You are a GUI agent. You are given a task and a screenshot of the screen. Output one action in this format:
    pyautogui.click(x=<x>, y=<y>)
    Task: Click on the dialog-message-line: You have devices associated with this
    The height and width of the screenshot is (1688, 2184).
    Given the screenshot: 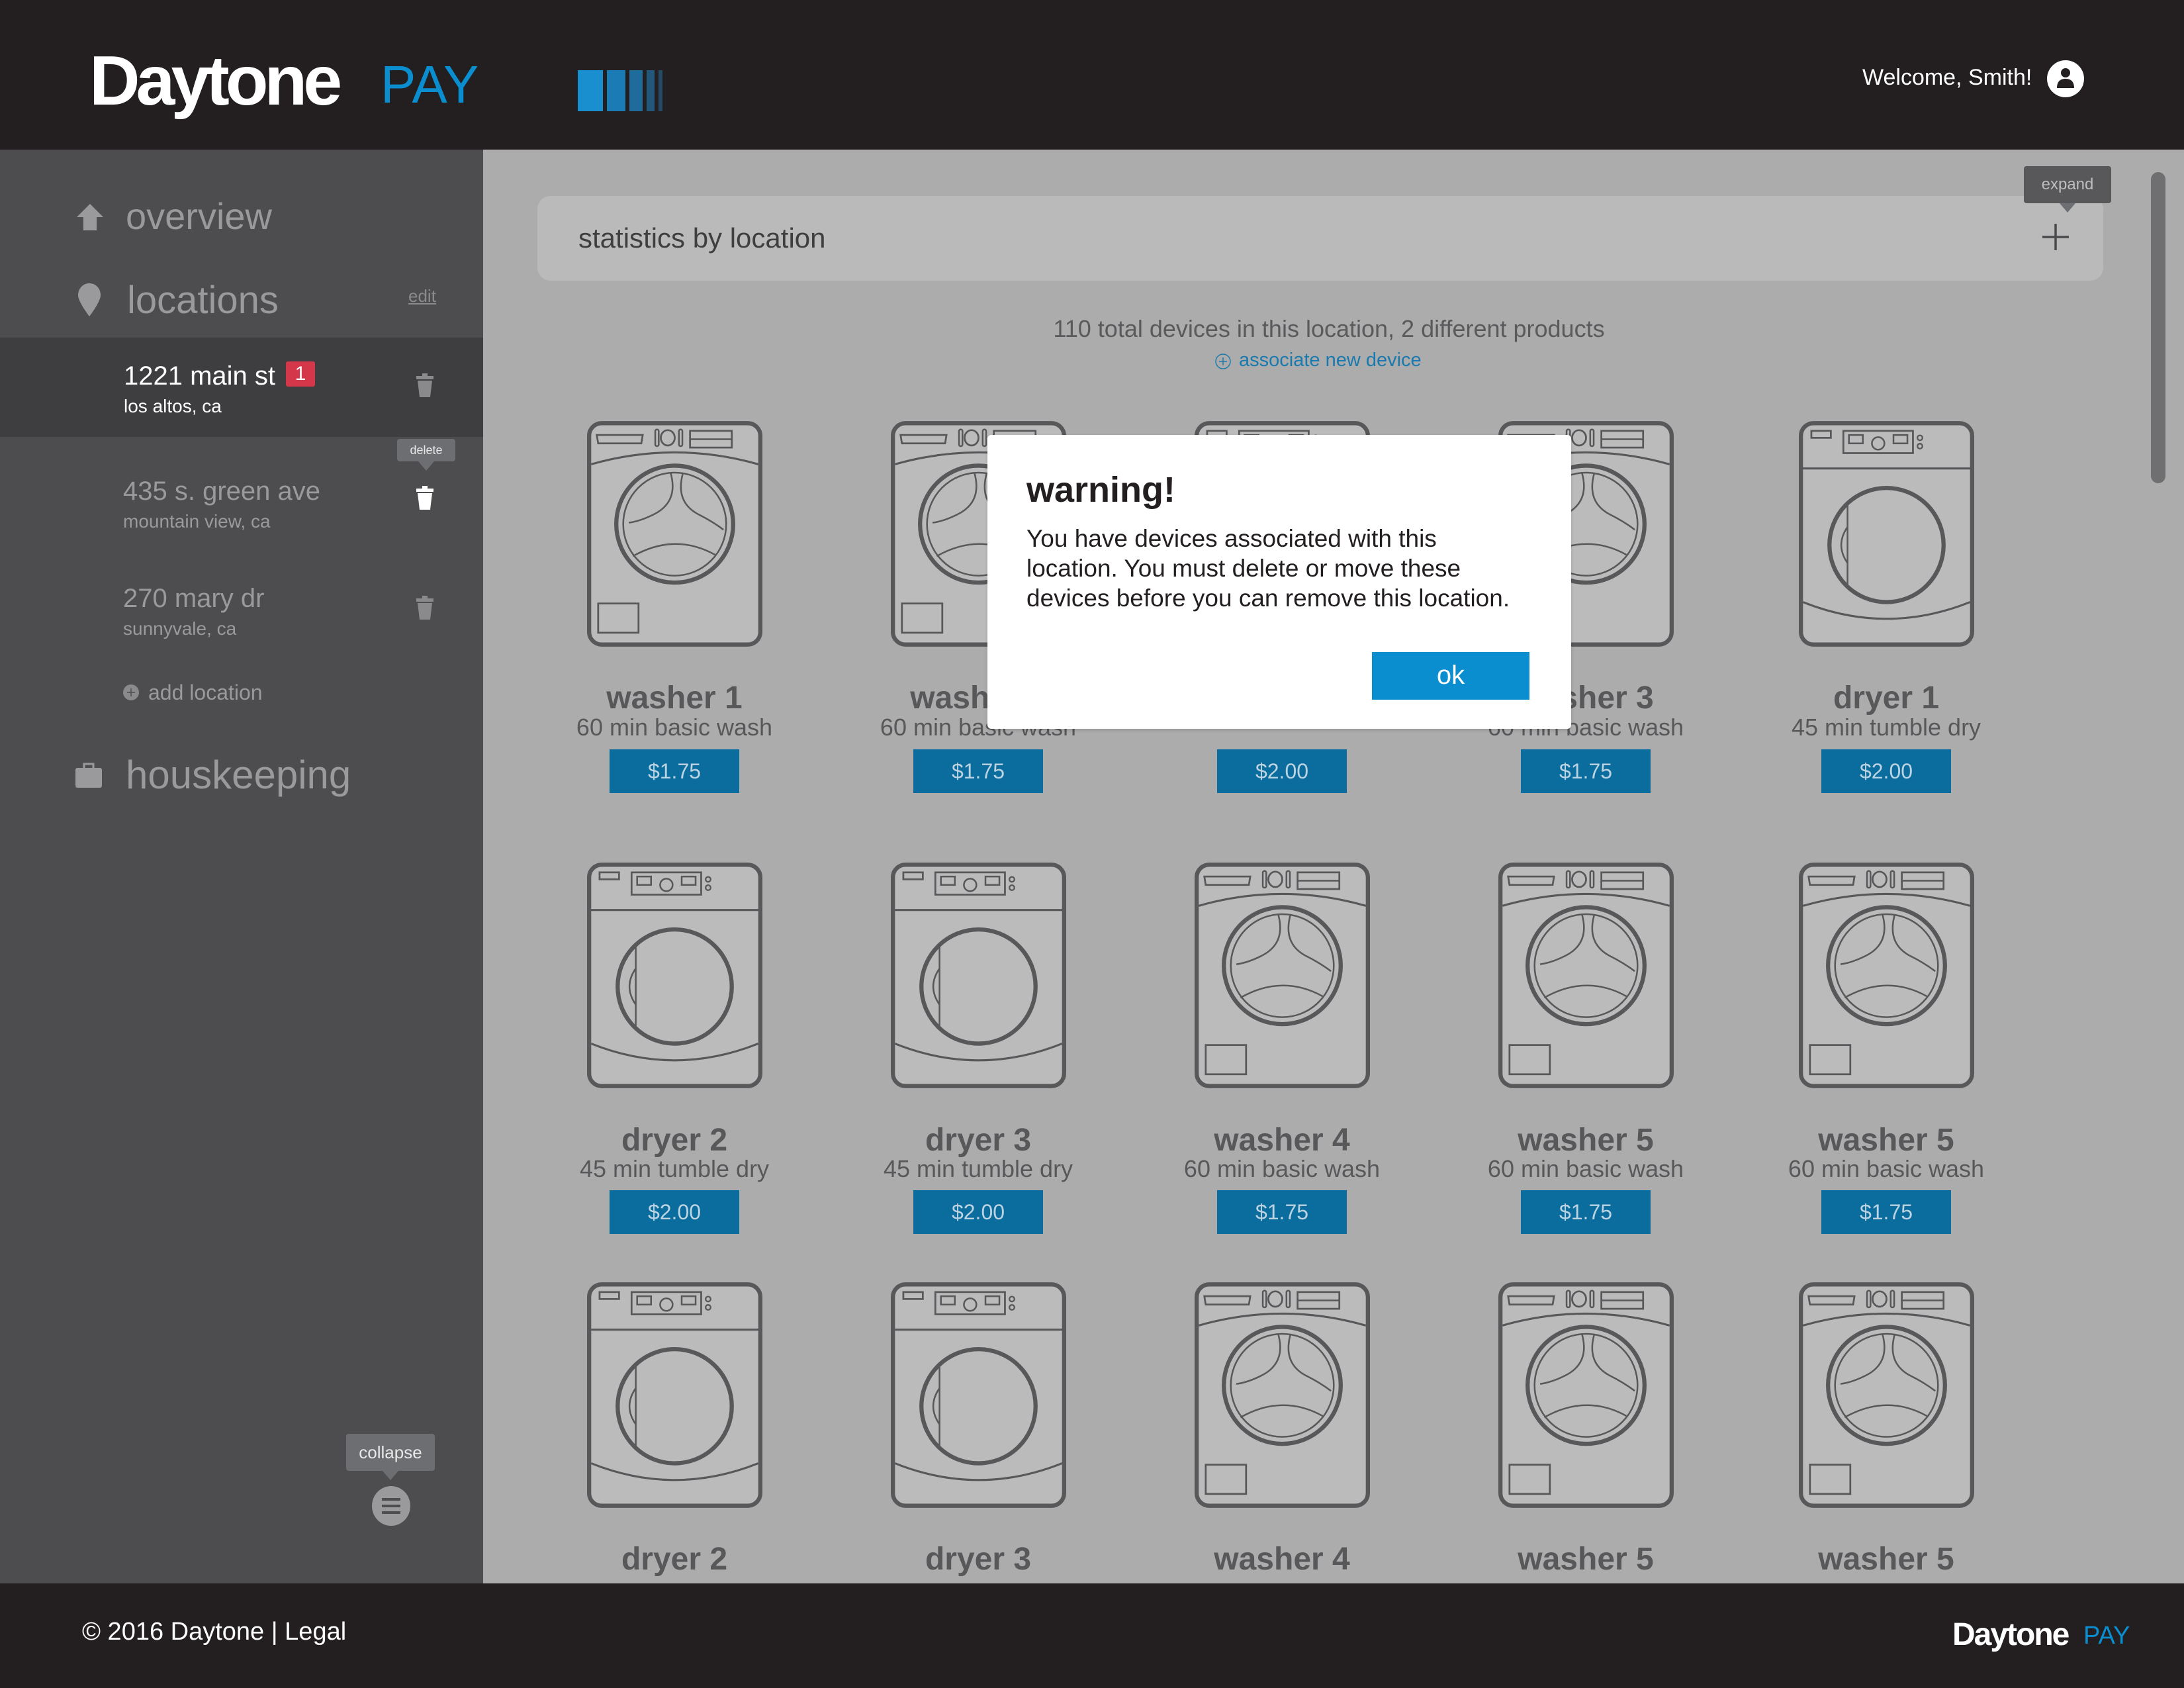 What is the action you would take?
    pyautogui.click(x=1231, y=538)
    